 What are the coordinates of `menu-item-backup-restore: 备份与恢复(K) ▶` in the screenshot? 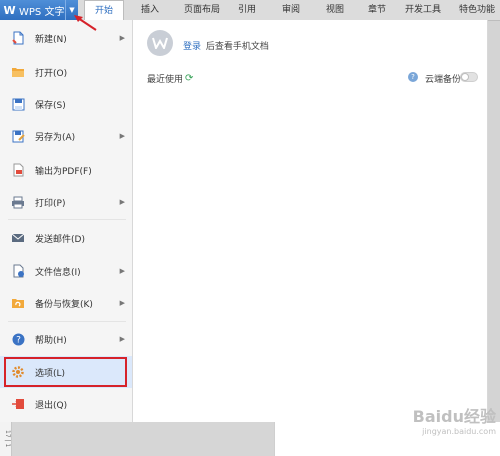 It's located at (66, 303).